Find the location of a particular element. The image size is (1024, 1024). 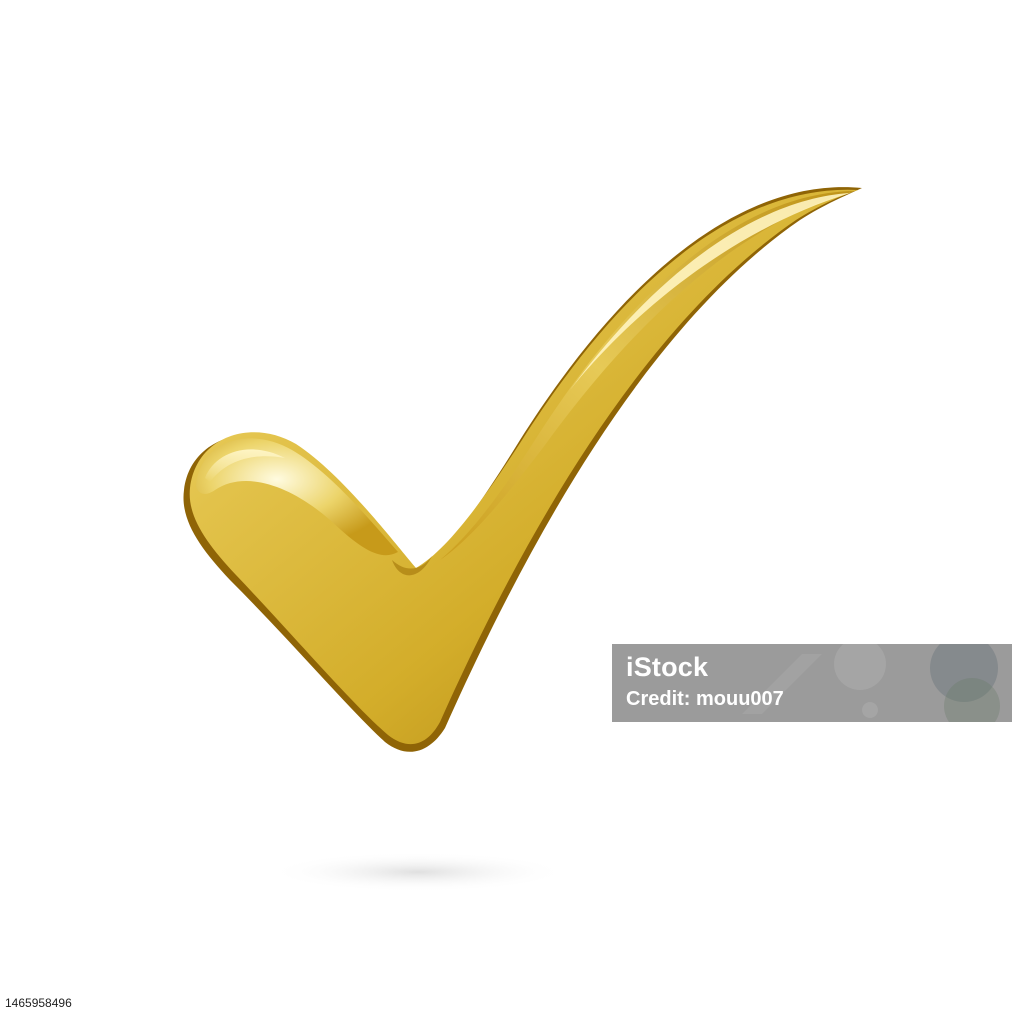

watermark-banner: iStock Credit: mouu007 is located at coordinates (812, 683).